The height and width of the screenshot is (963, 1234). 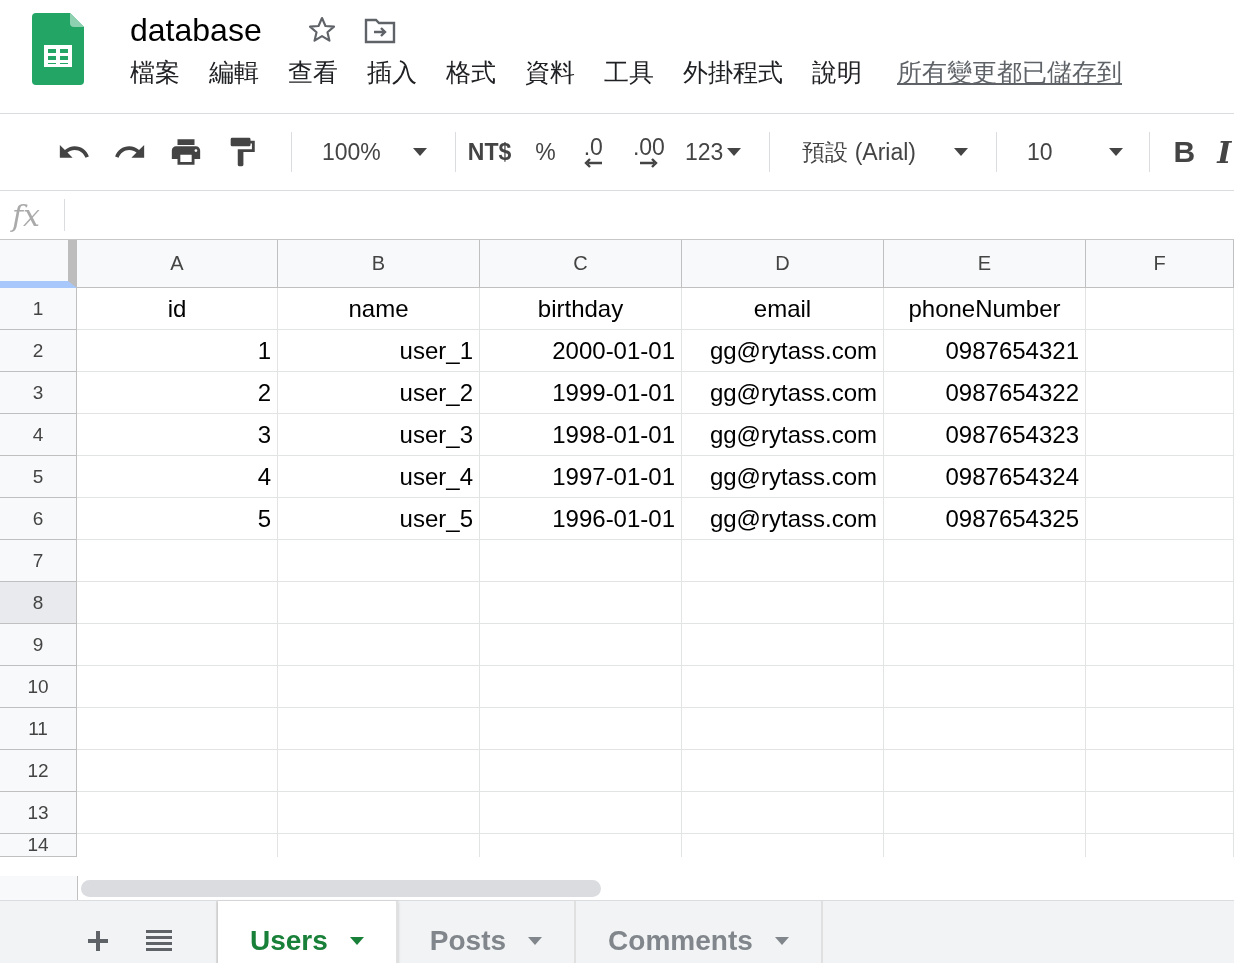 I want to click on row-header: 12, so click(x=38, y=771).